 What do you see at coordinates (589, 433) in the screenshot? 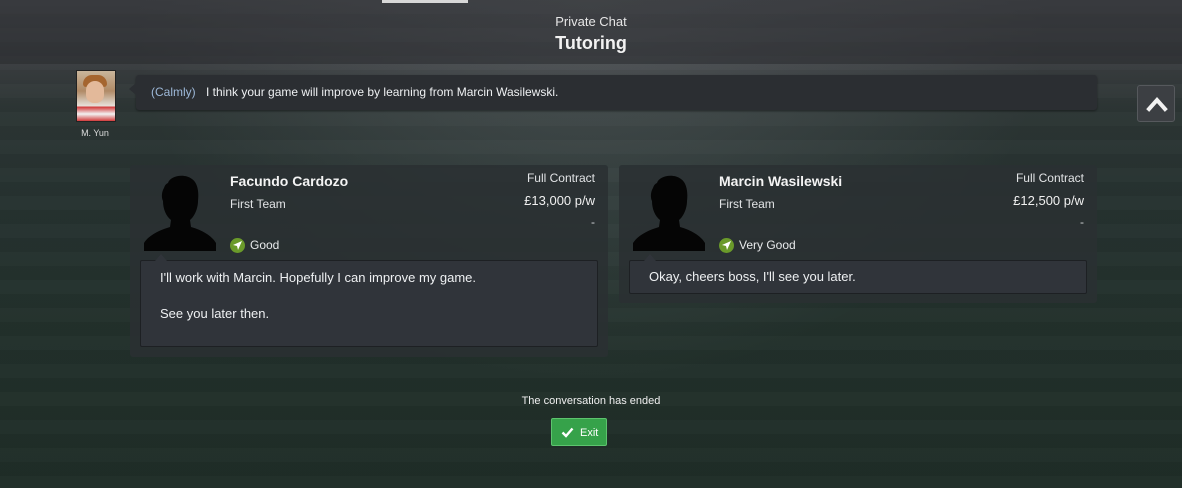
I see `exit-label: Exit` at bounding box center [589, 433].